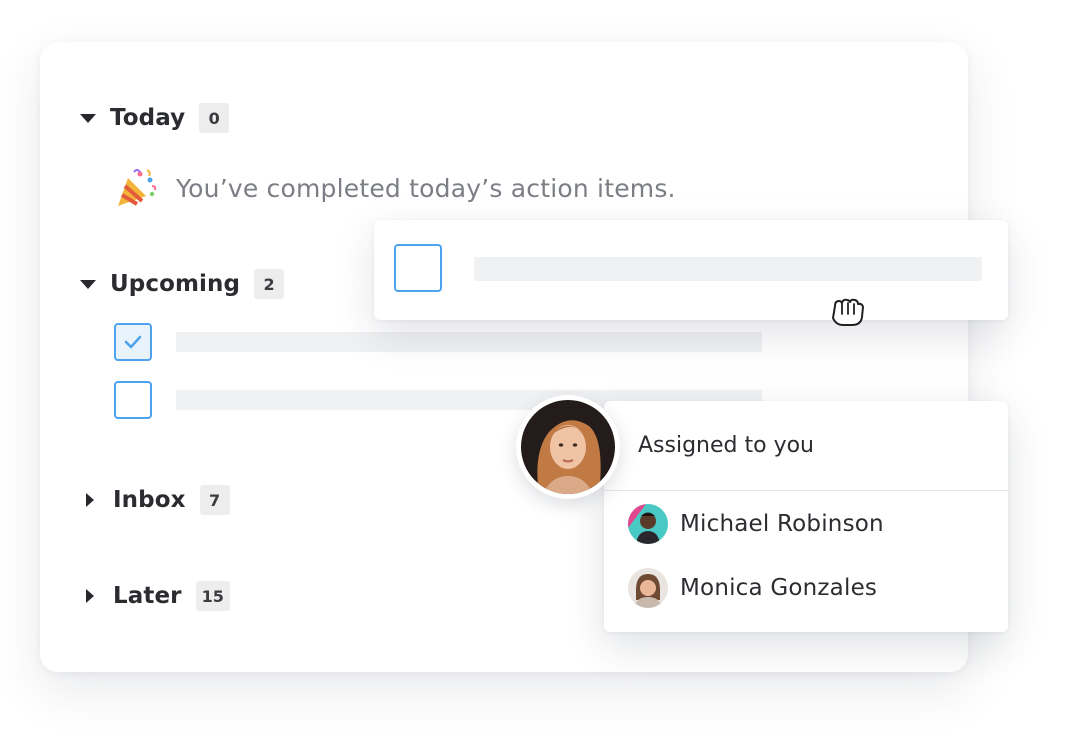 This screenshot has height=752, width=1080. Describe the element at coordinates (214, 500) in the screenshot. I see `count-badge: 7` at that location.